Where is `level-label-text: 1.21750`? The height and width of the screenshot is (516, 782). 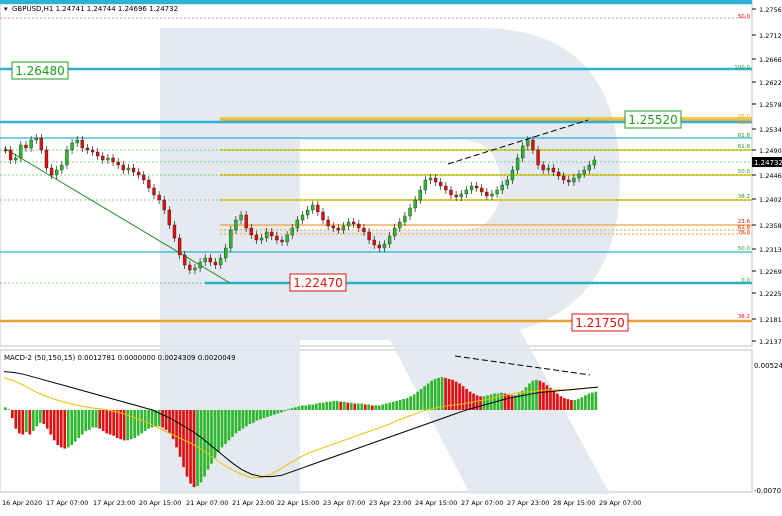 level-label-text: 1.21750 is located at coordinates (600, 323).